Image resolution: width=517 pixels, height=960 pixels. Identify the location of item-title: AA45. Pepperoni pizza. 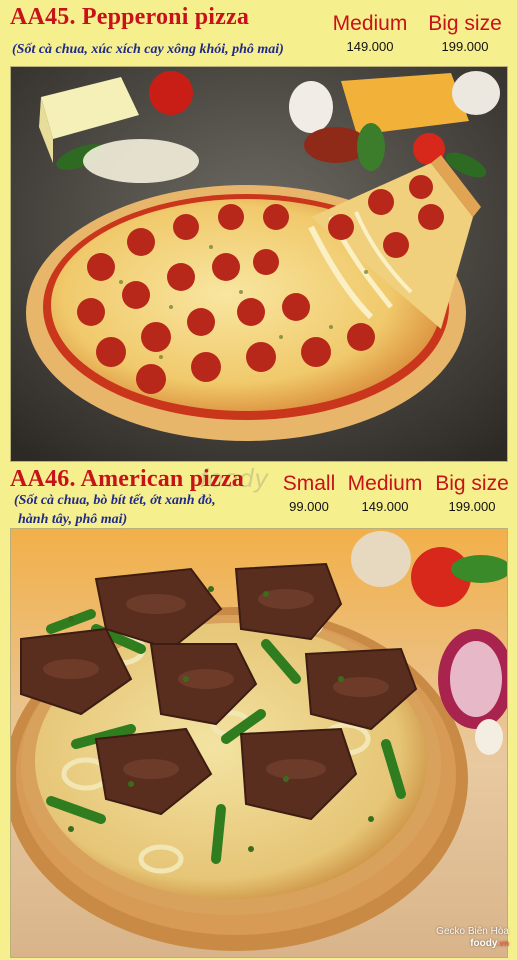
(130, 17).